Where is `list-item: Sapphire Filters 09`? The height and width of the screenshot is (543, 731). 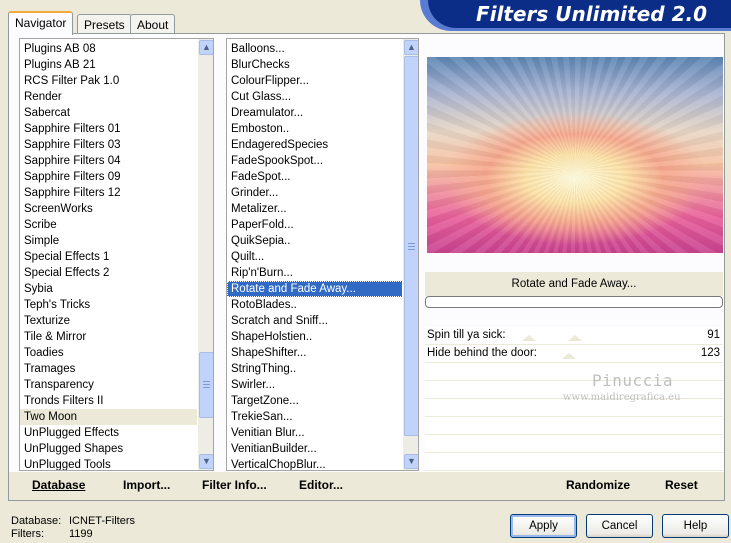
list-item: Sapphire Filters 09 is located at coordinates (108, 177).